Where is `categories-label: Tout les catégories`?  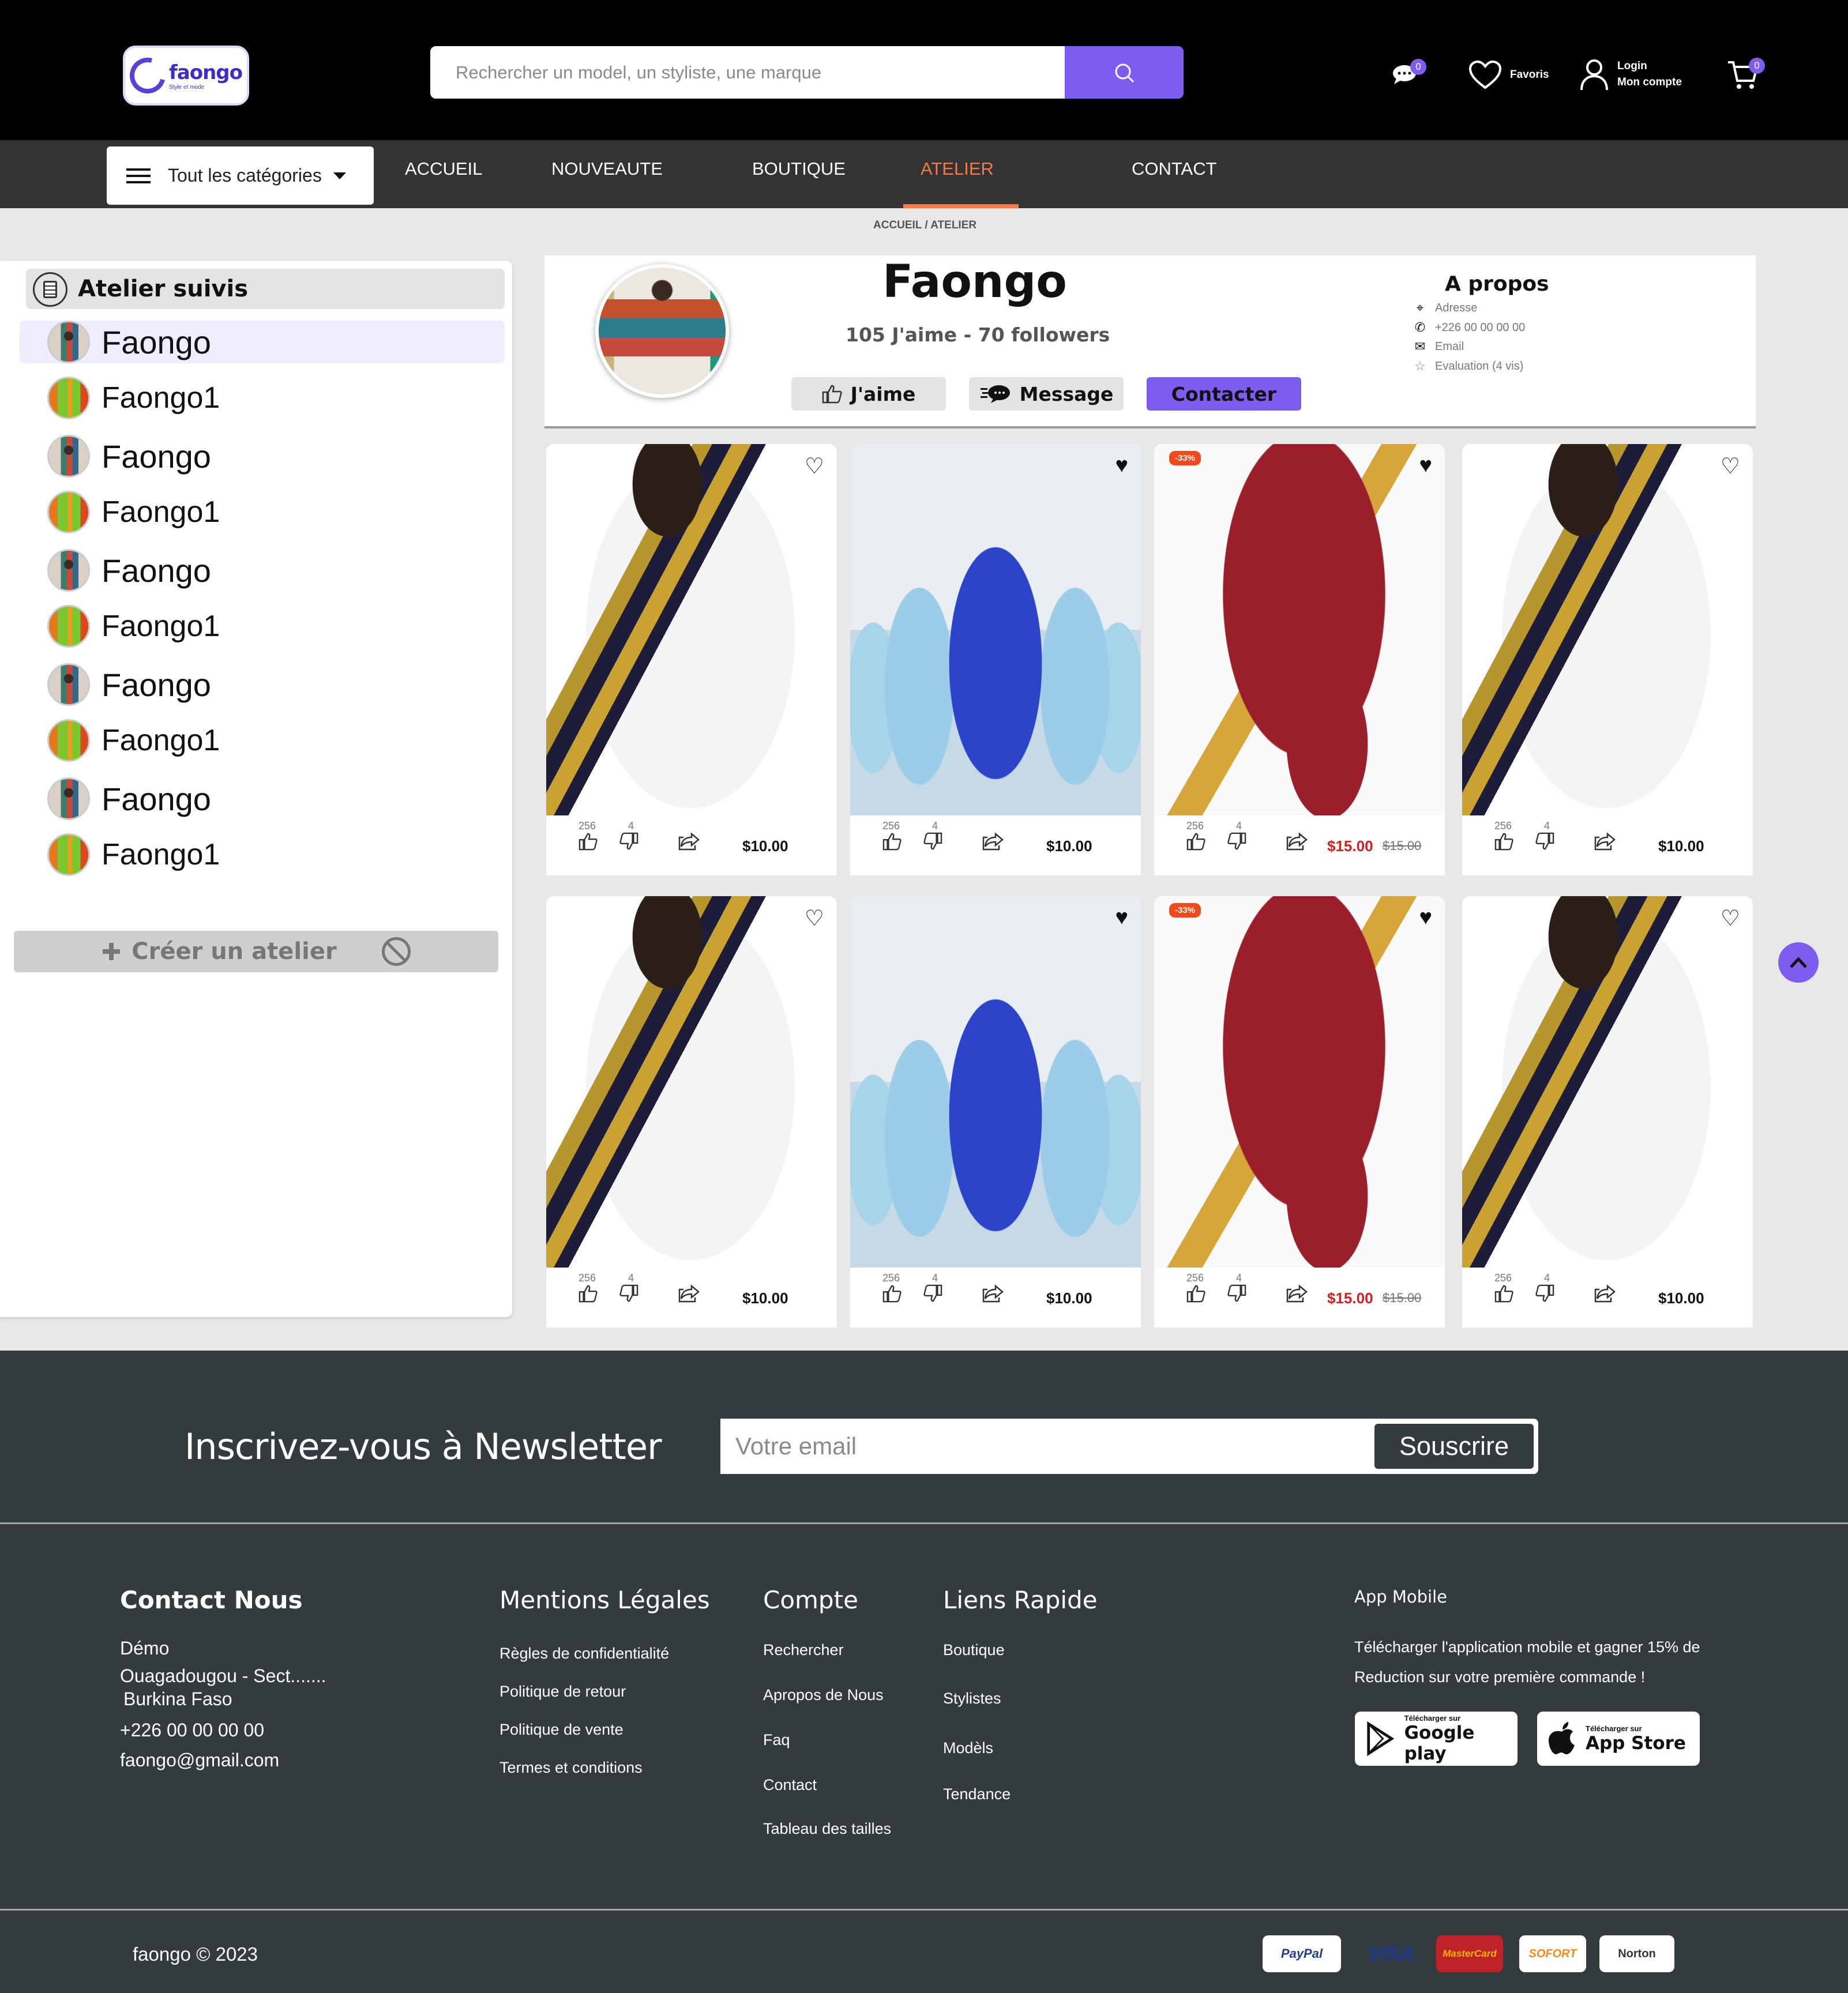
categories-label: Tout les catégories is located at coordinates (245, 175).